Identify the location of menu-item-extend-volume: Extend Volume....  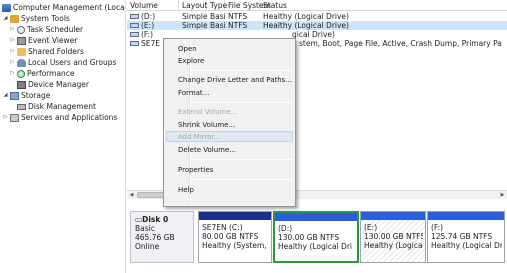
(207, 112).